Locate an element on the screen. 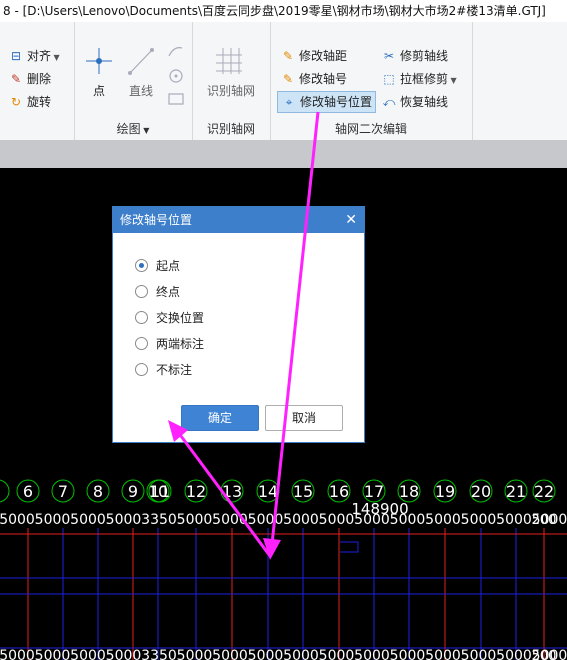  axis-number-label: 9 is located at coordinates (133, 491).